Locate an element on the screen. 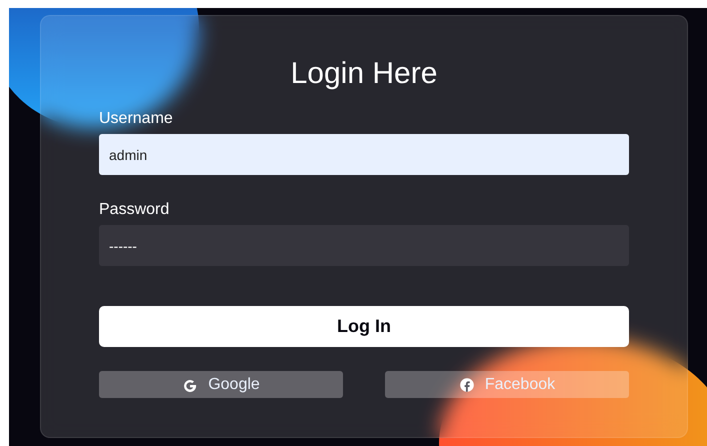 This screenshot has width=707, height=446. social-login-button: Google is located at coordinates (221, 384).